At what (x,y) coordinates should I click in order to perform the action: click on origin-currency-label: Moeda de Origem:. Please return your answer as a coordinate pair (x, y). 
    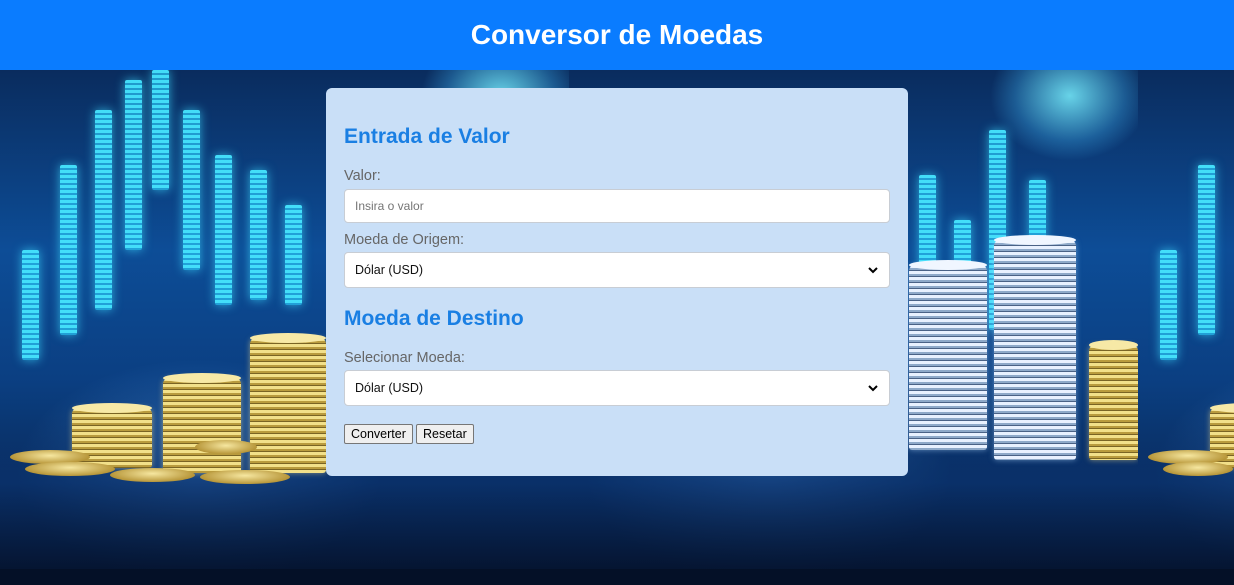
    Looking at the image, I should click on (404, 240).